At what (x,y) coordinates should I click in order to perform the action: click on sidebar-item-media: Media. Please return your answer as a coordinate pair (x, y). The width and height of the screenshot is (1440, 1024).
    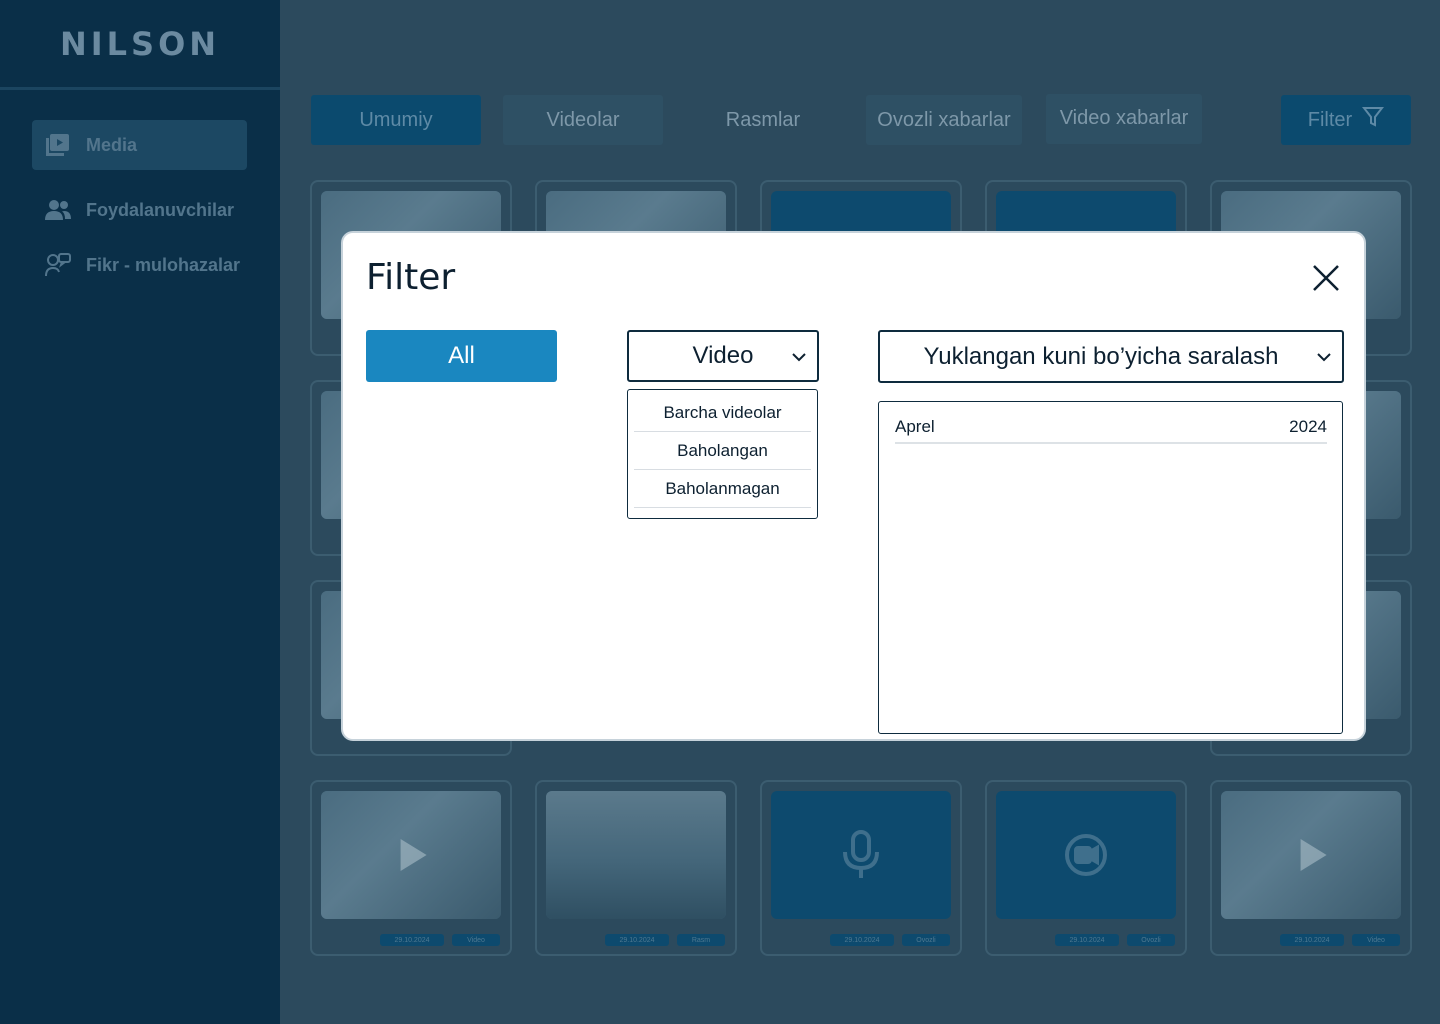
    Looking at the image, I should click on (139, 145).